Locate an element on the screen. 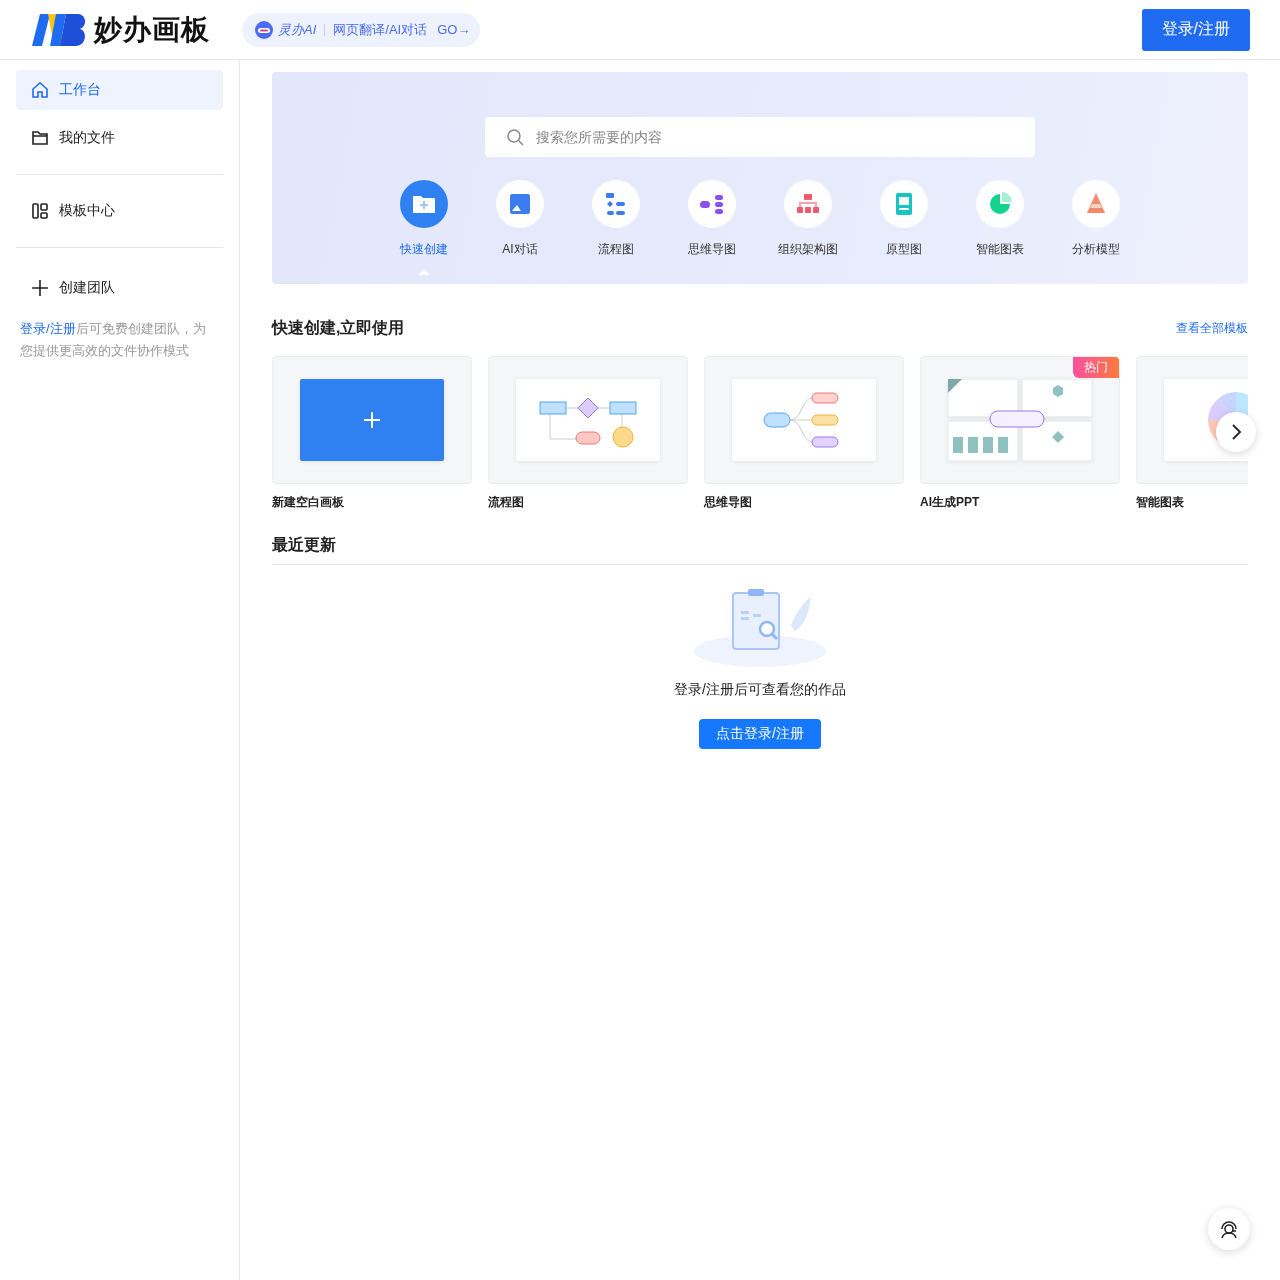 The image size is (1280, 1280). template-label: 新建空白画板 is located at coordinates (308, 502).